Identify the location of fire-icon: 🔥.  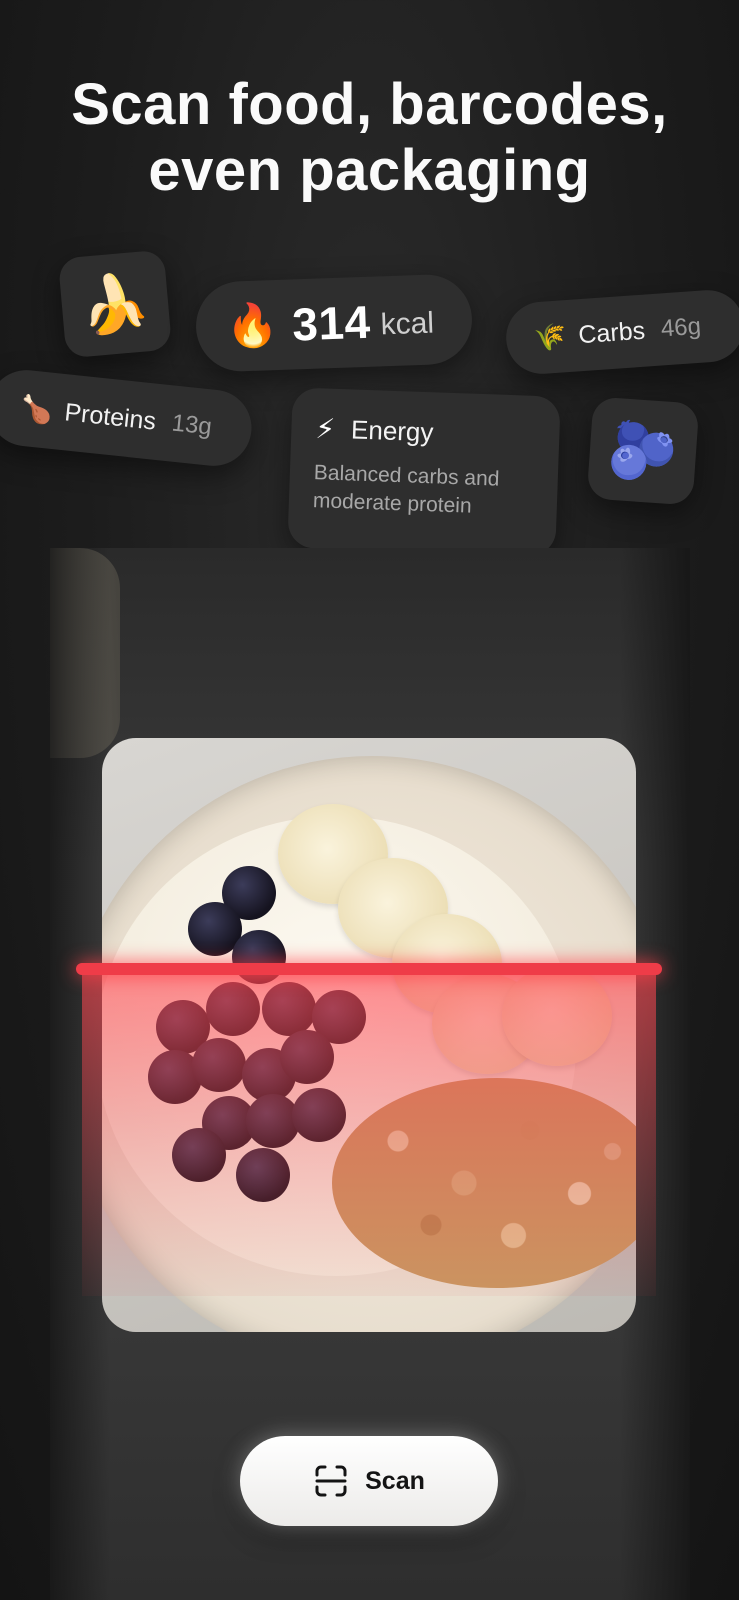
(252, 325).